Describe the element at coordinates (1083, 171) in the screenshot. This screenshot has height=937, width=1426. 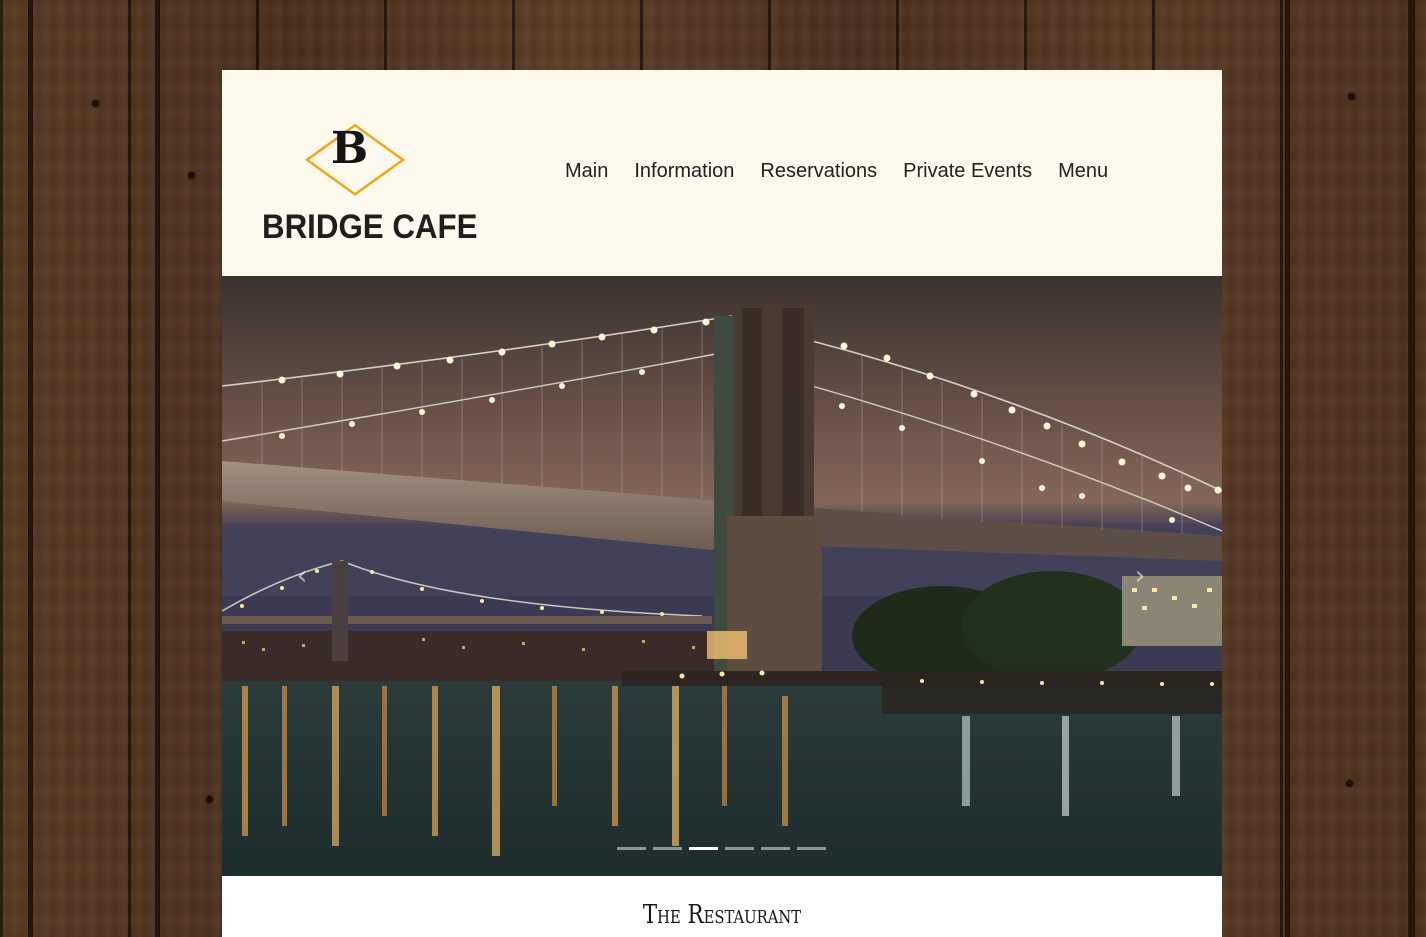
I see `nav-item-menu: Menu` at that location.